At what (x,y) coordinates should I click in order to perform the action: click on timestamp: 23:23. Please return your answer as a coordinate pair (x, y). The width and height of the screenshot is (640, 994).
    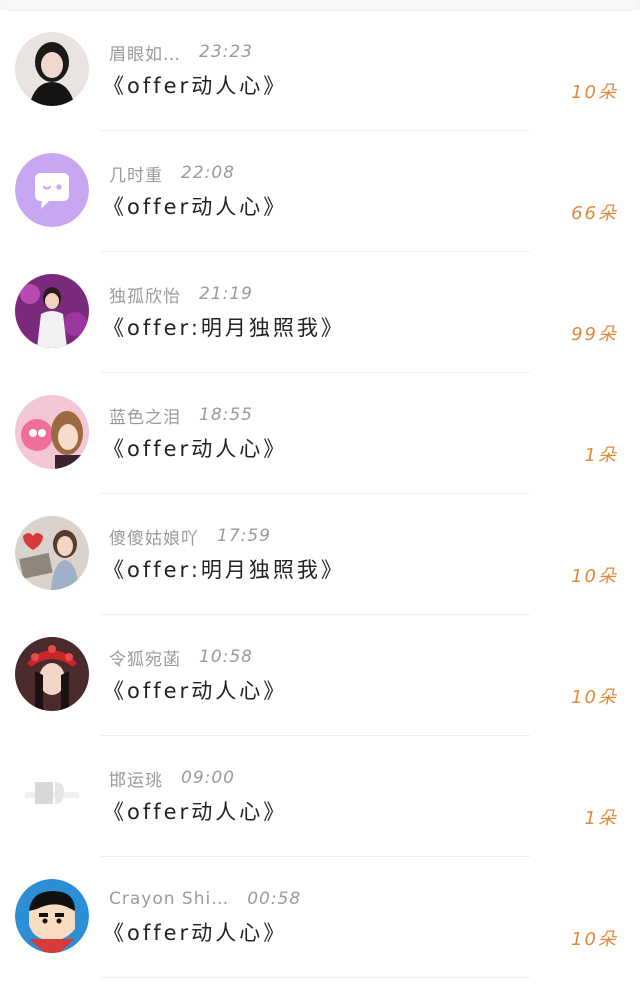
    Looking at the image, I should click on (226, 52).